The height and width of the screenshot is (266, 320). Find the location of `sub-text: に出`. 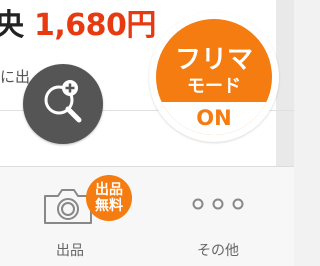

sub-text: に出 is located at coordinates (15, 77).